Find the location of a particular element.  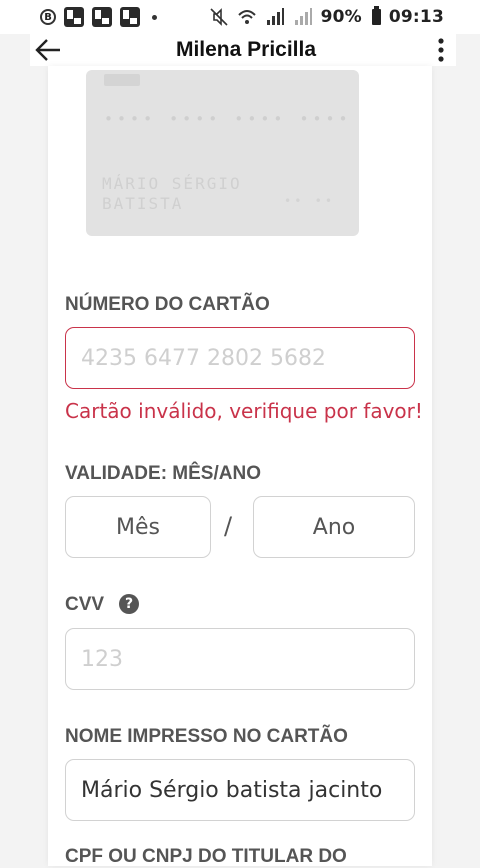

card-preview-name-line2: BATISTA is located at coordinates (143, 203).